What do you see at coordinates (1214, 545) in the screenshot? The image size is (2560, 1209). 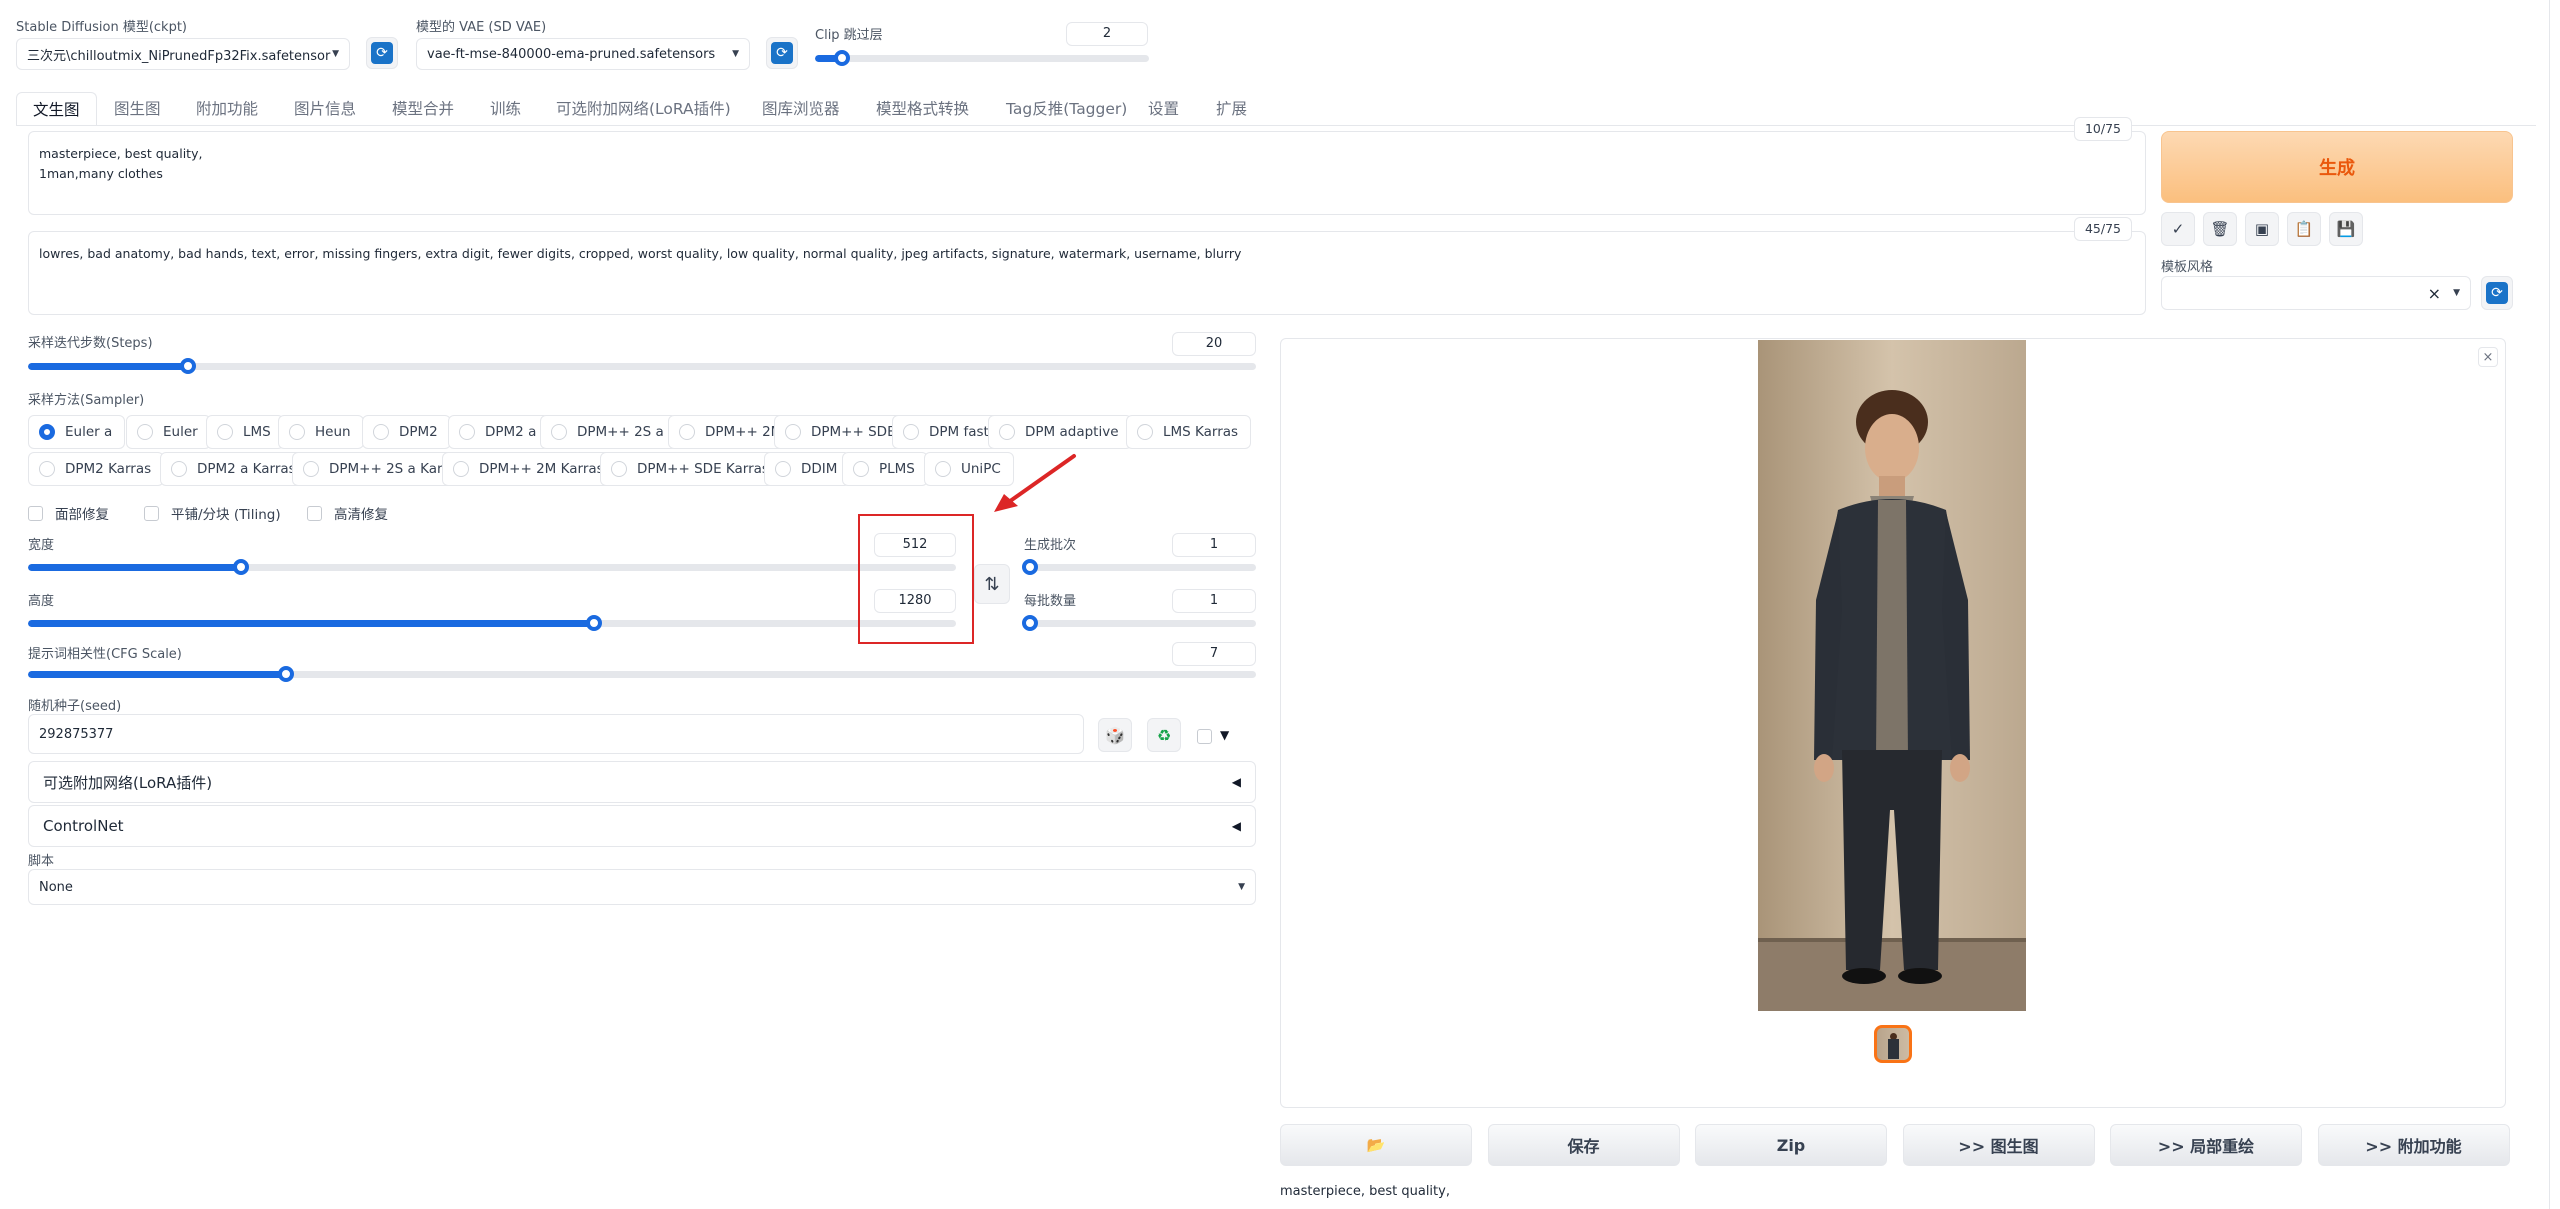 I see `batch-count-input: 1` at bounding box center [1214, 545].